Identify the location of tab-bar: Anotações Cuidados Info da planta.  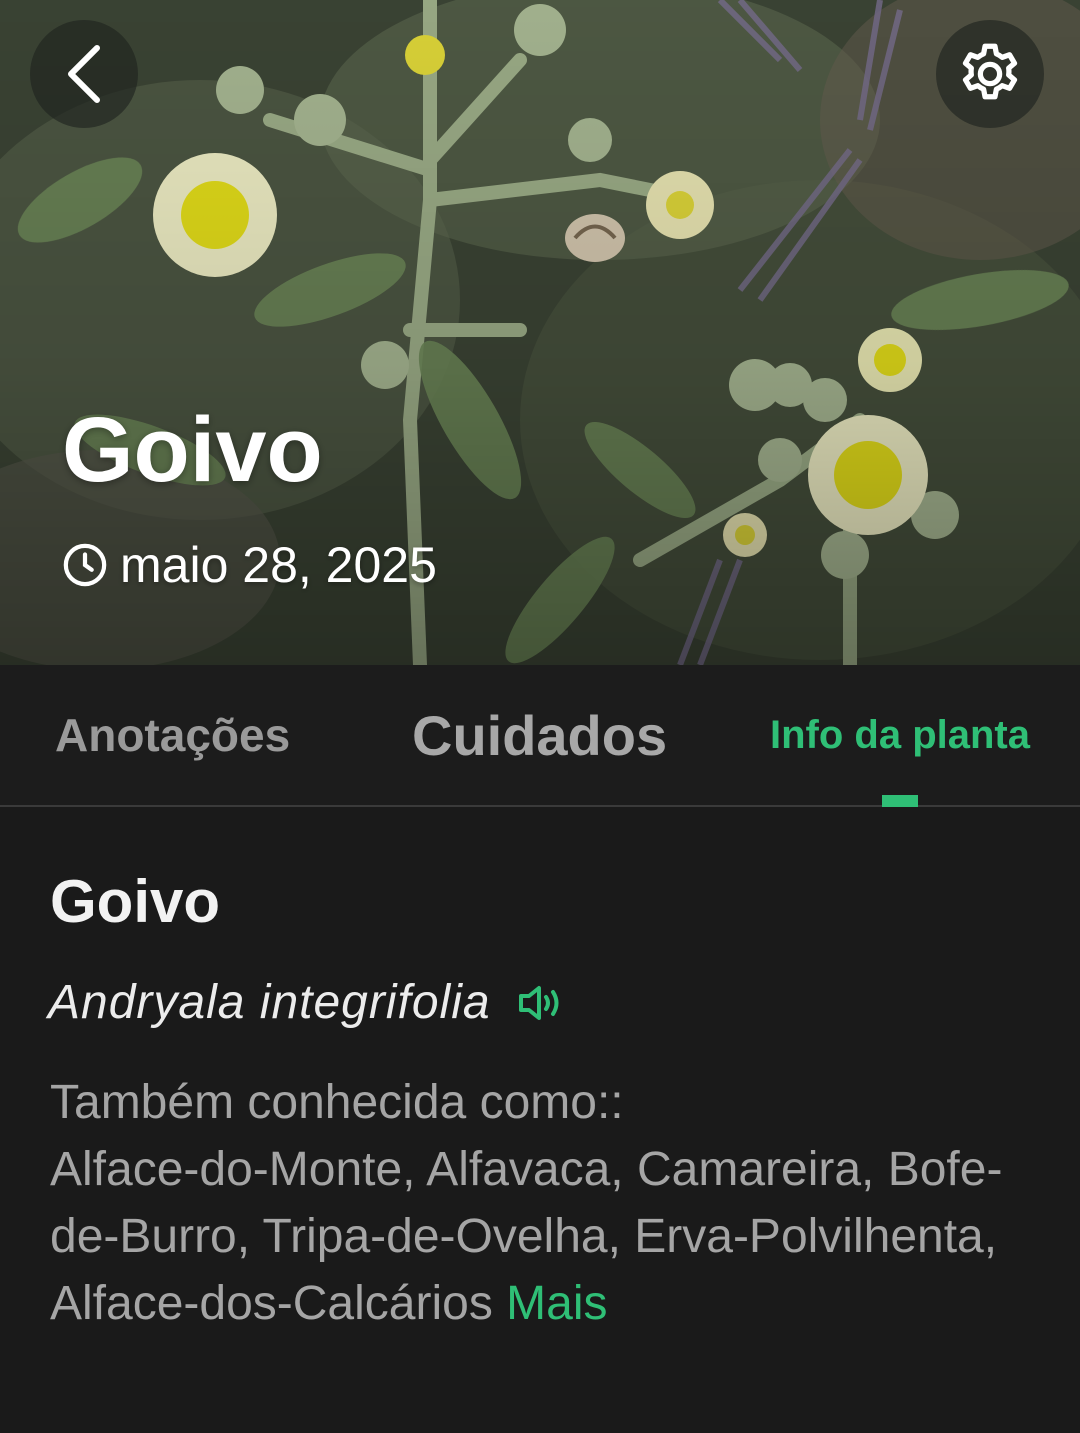
(540, 736).